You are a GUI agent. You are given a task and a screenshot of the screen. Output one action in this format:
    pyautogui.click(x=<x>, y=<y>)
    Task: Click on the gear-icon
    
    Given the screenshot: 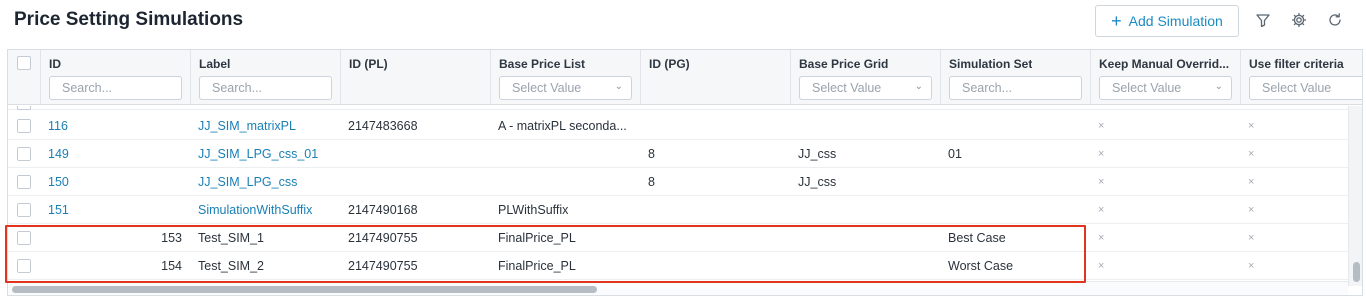 What is the action you would take?
    pyautogui.click(x=1299, y=20)
    